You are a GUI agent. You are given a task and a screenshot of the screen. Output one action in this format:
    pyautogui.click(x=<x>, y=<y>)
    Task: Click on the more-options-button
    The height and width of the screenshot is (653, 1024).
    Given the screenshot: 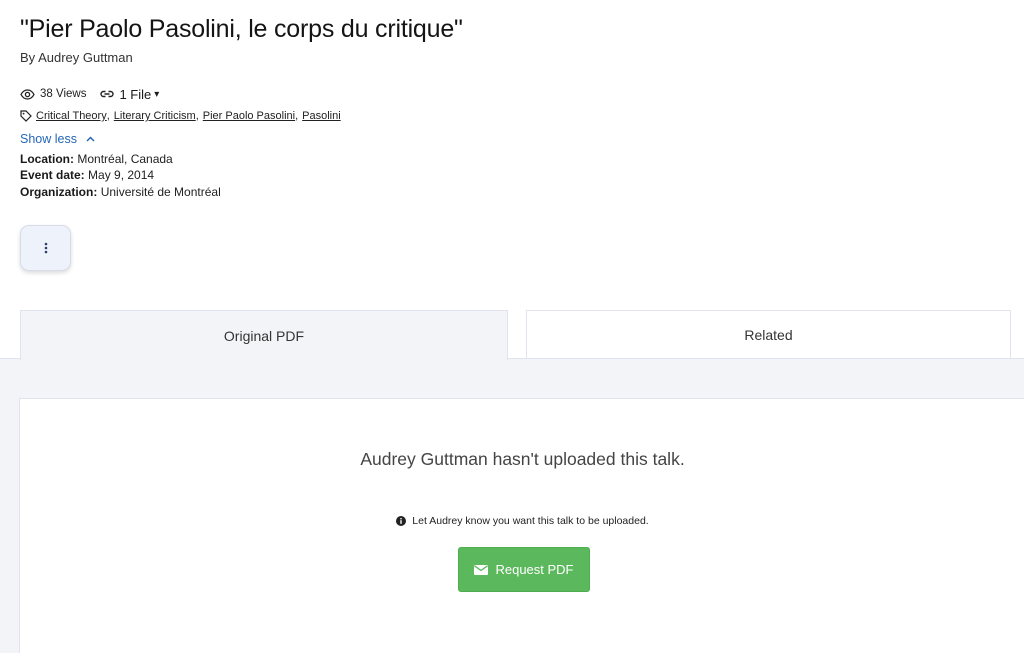 What is the action you would take?
    pyautogui.click(x=45, y=248)
    